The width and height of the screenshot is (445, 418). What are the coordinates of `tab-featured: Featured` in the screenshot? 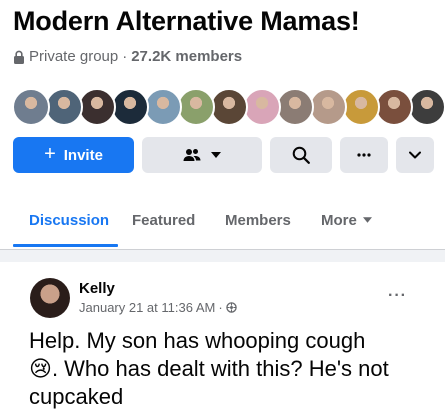 It's located at (163, 220).